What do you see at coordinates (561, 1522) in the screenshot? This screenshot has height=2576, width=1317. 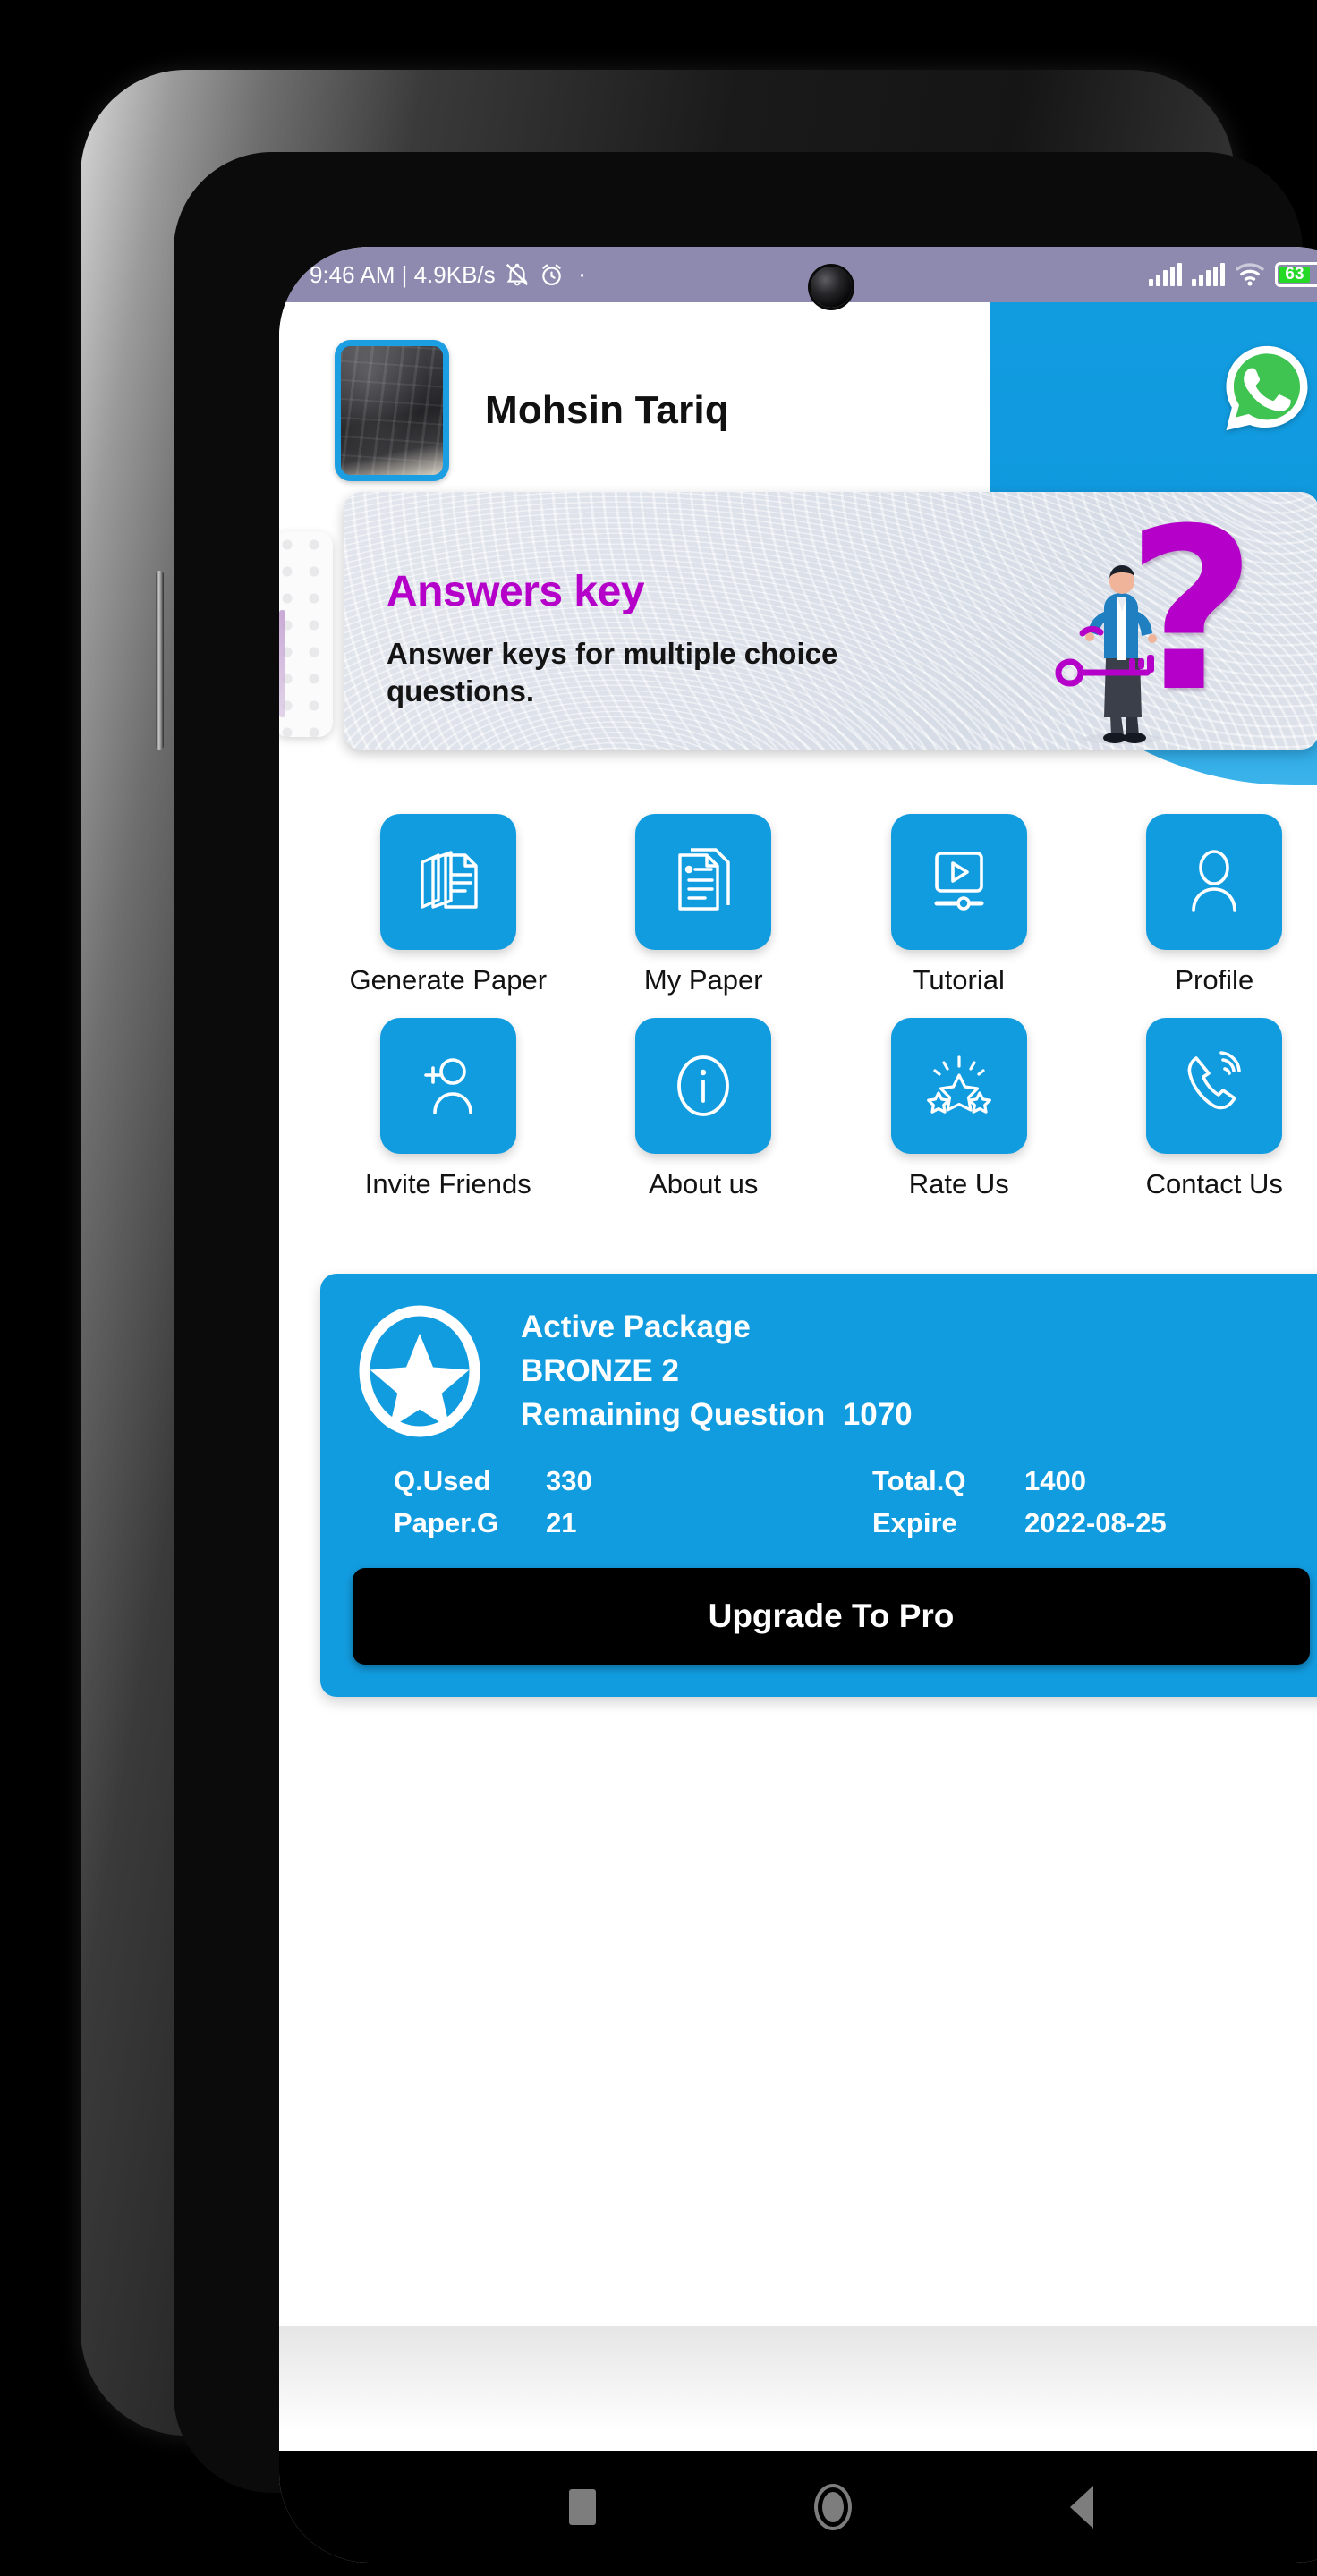 I see `stat-value: 21` at bounding box center [561, 1522].